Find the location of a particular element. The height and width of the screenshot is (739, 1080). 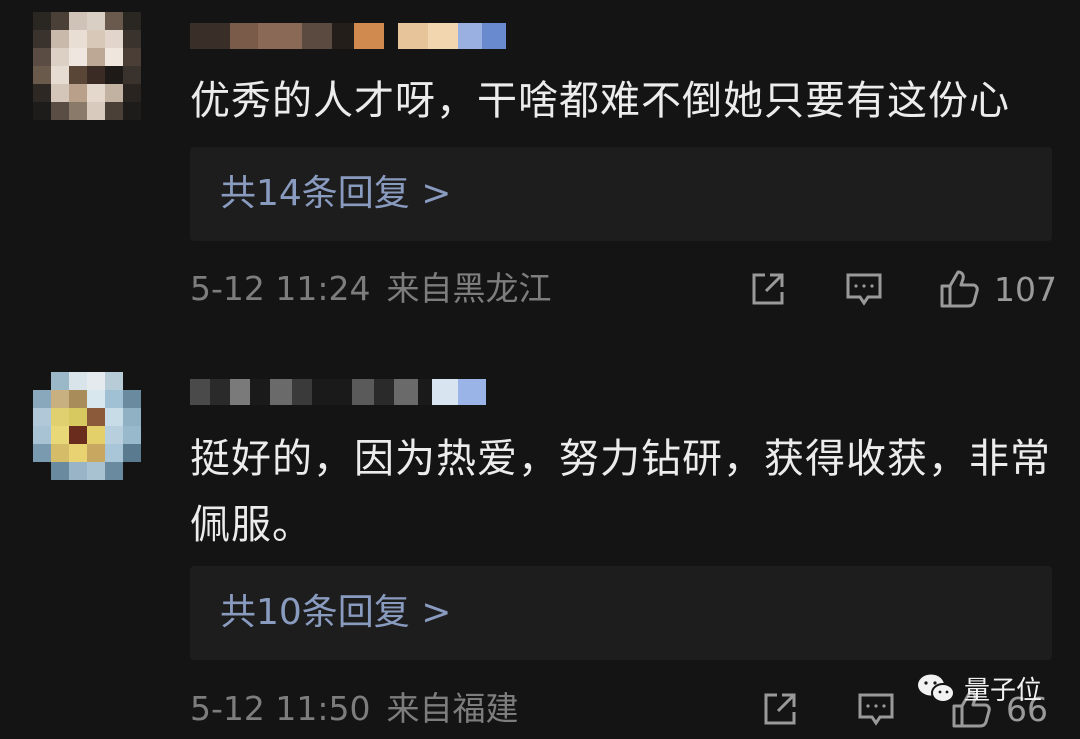

watermark-label: 量子位 is located at coordinates (1003, 691).